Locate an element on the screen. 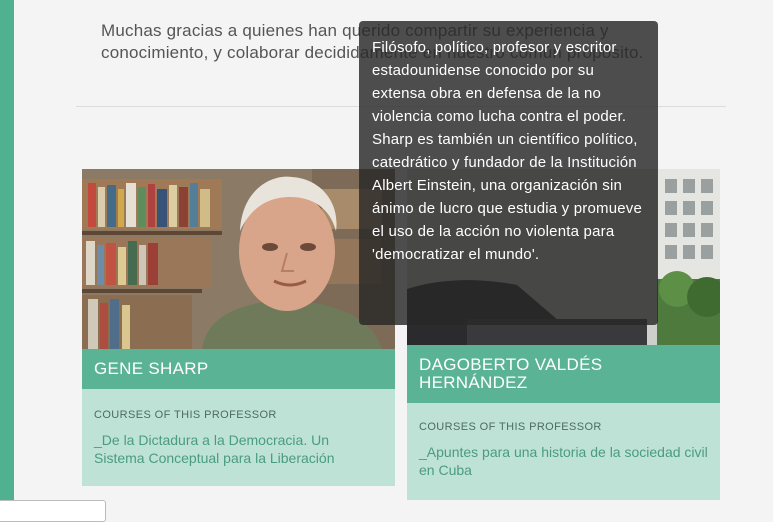 The image size is (773, 522). left-accent-bar is located at coordinates (7, 258).